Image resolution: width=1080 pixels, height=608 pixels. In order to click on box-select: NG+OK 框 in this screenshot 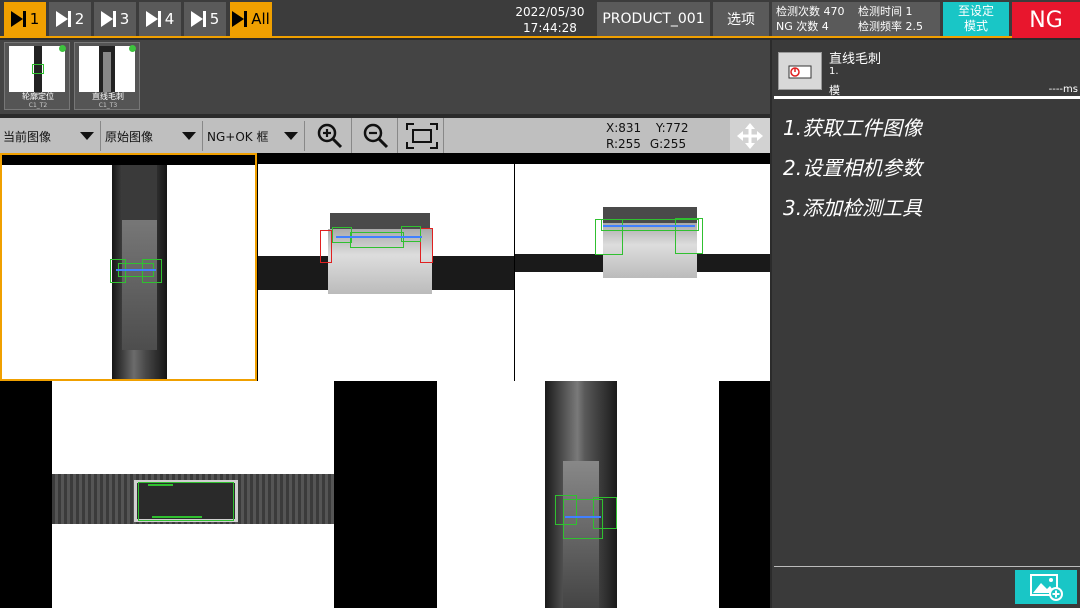, I will do `click(254, 136)`.